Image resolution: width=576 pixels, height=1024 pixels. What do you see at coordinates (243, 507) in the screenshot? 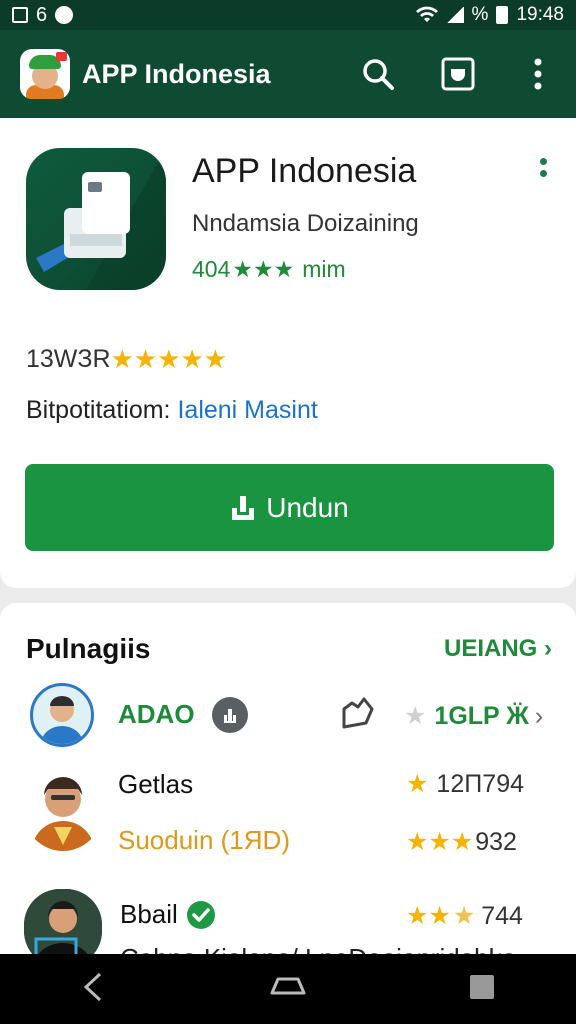
I see `download-icon` at bounding box center [243, 507].